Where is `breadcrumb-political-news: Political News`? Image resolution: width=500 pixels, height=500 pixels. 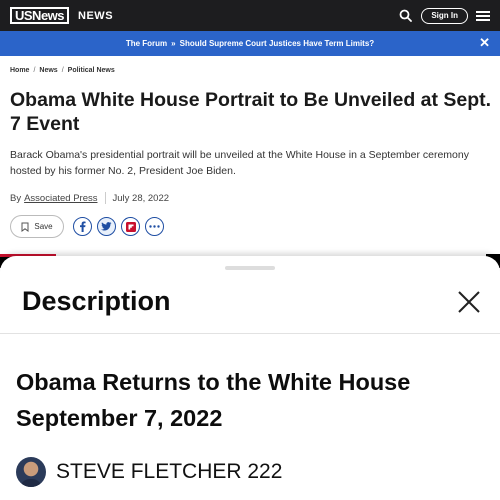 breadcrumb-political-news: Political News is located at coordinates (91, 70).